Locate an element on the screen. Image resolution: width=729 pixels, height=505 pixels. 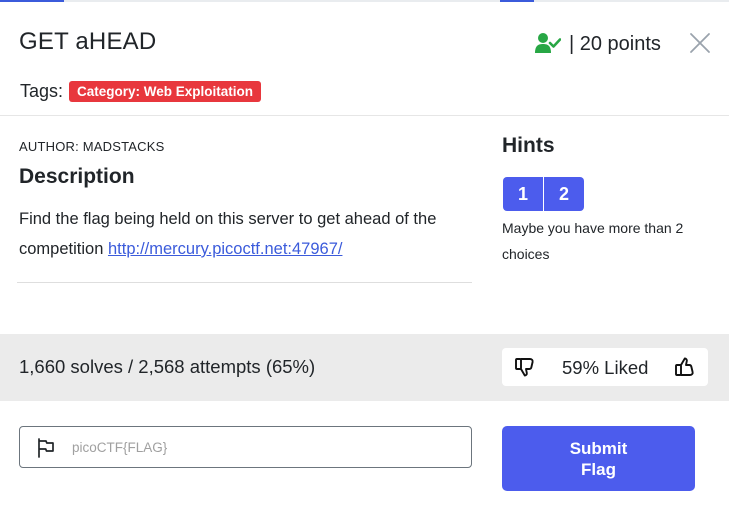
thumbs-down-icon is located at coordinates (525, 367).